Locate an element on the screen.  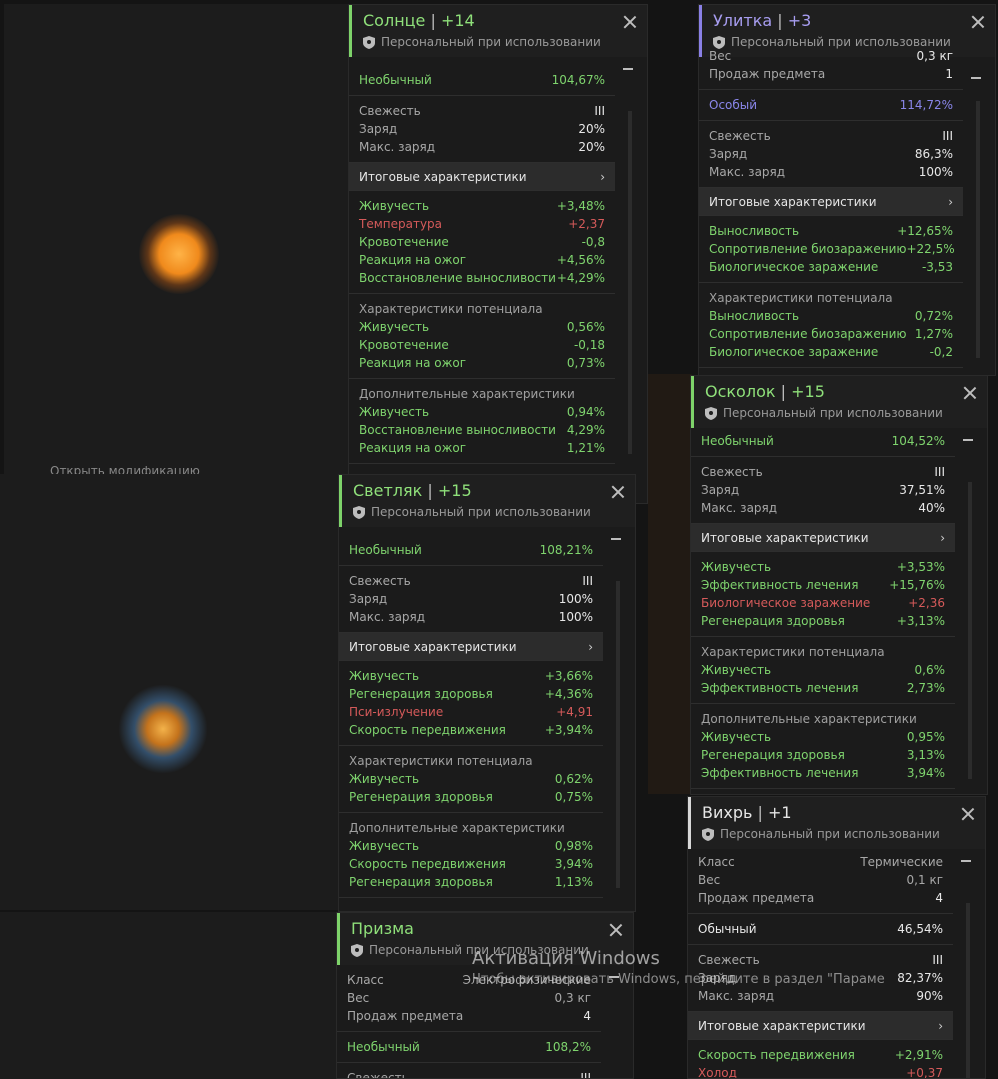
stat-row: Живучесть +3,66% is located at coordinates (471, 676).